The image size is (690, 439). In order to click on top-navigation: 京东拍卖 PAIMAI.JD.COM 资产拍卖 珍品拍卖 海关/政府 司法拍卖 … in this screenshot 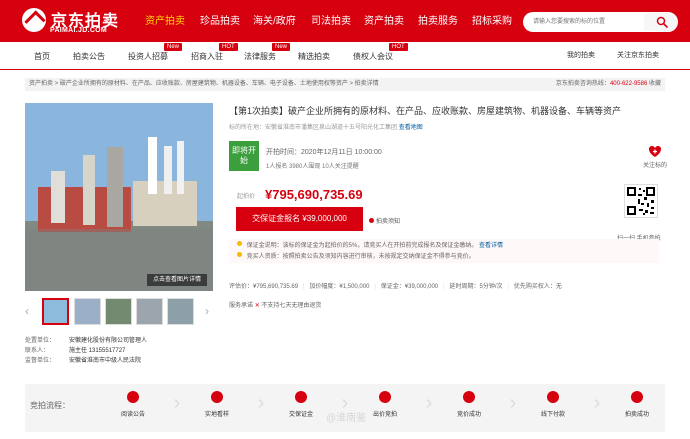, I will do `click(345, 21)`.